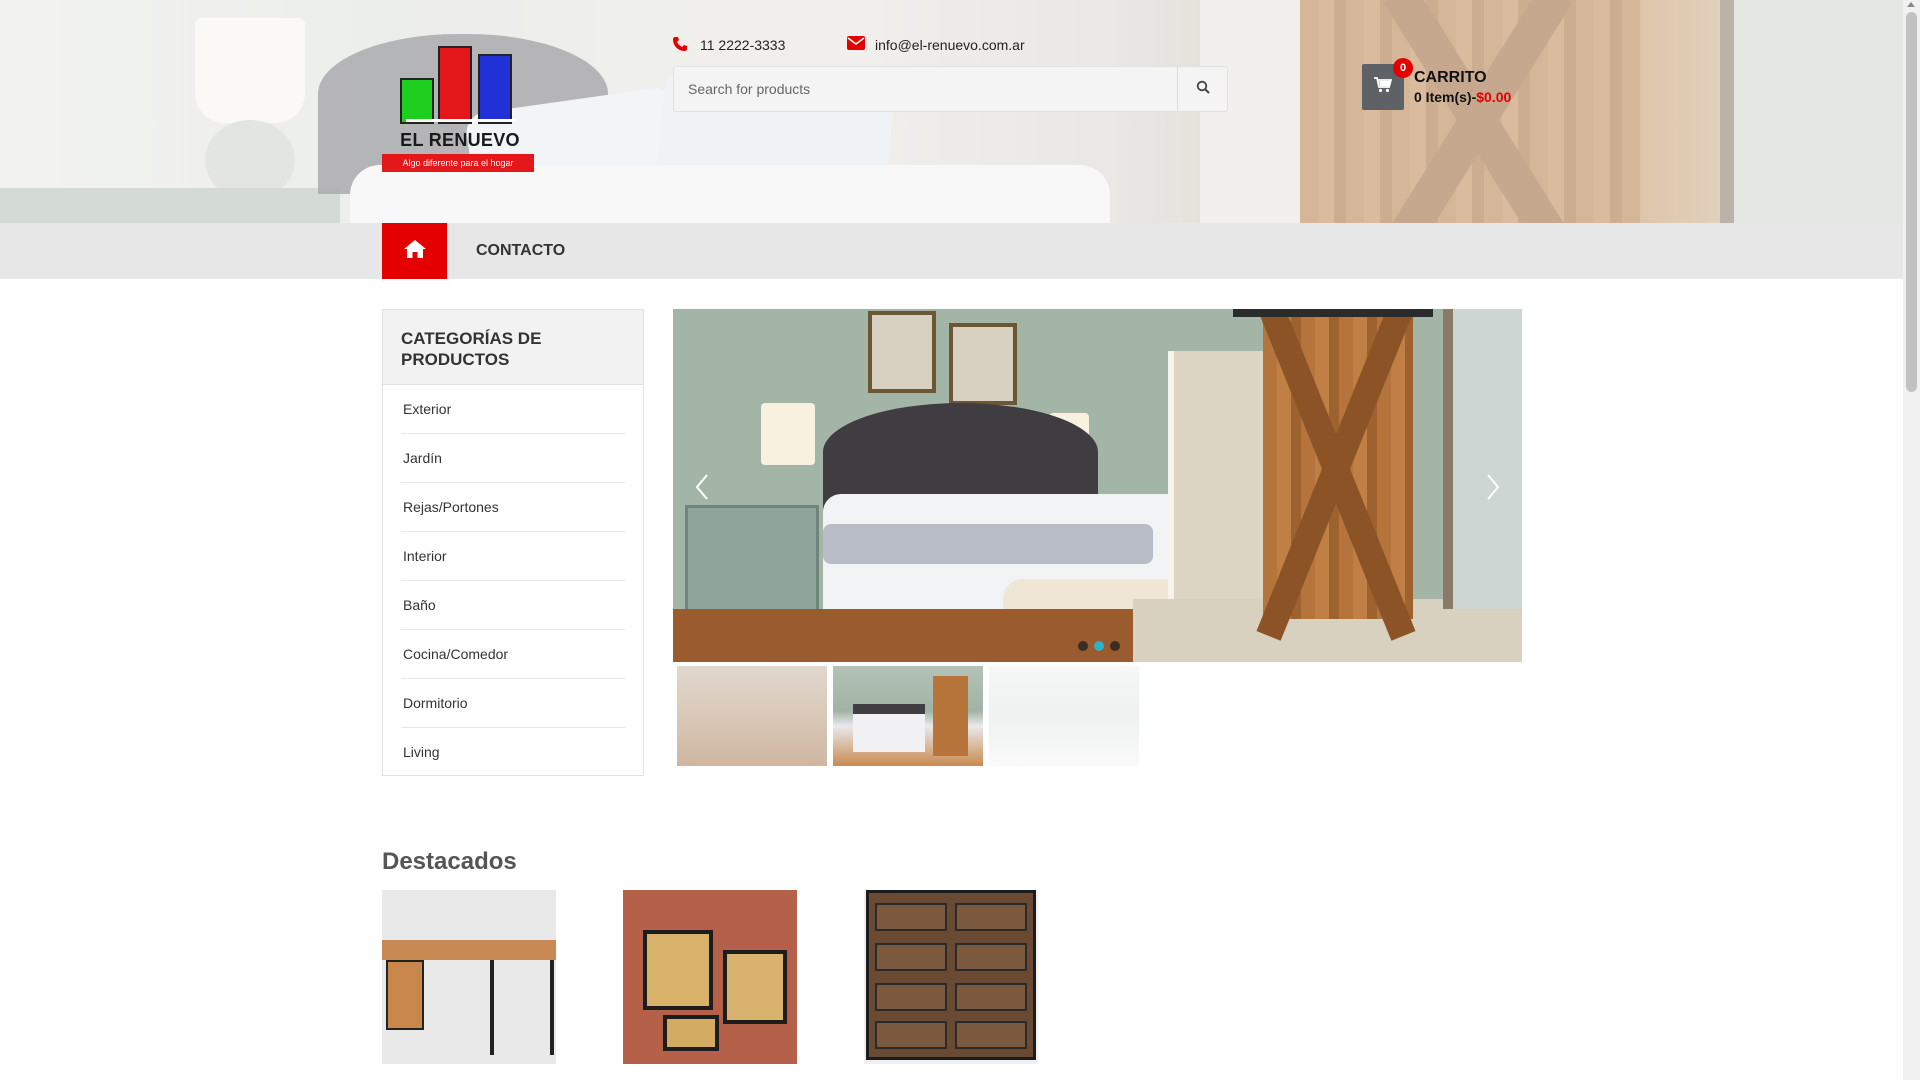 Image resolution: width=1920 pixels, height=1080 pixels. Describe the element at coordinates (691, 1033) in the screenshot. I see `product-photo-footstool` at that location.